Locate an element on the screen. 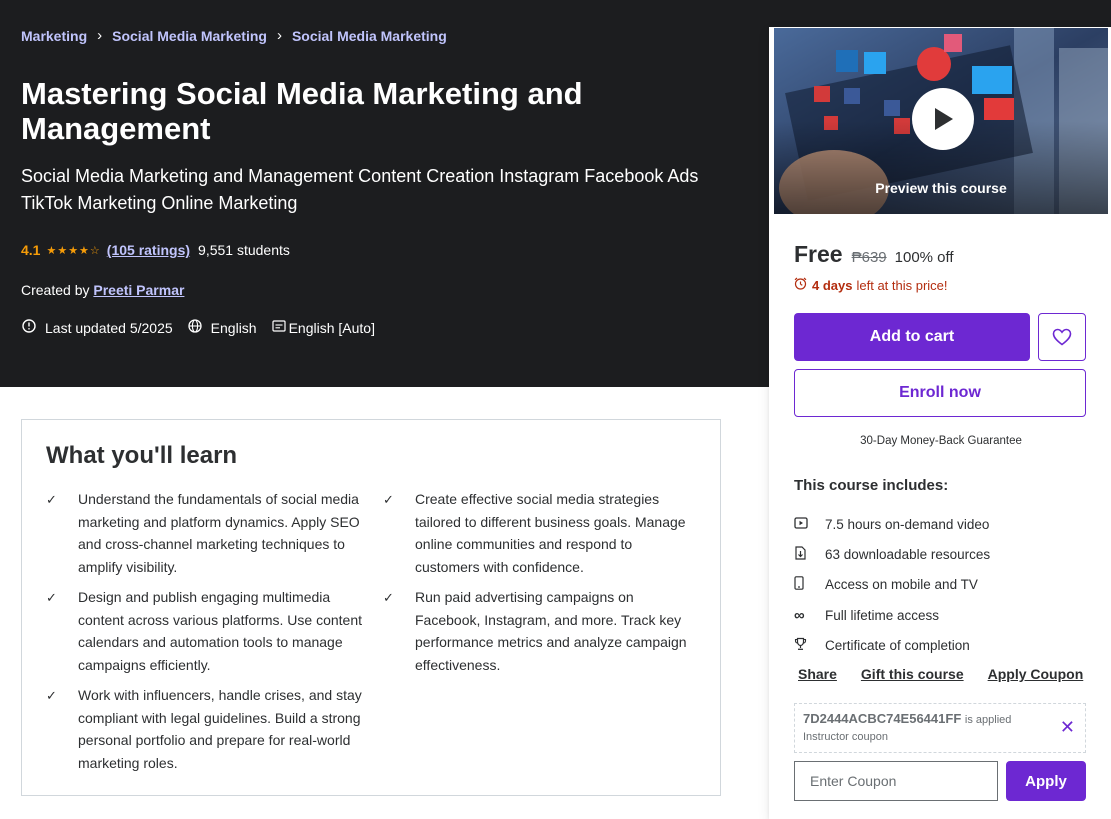 This screenshot has width=1111, height=819. coupon-applied-text: is applied is located at coordinates (988, 720).